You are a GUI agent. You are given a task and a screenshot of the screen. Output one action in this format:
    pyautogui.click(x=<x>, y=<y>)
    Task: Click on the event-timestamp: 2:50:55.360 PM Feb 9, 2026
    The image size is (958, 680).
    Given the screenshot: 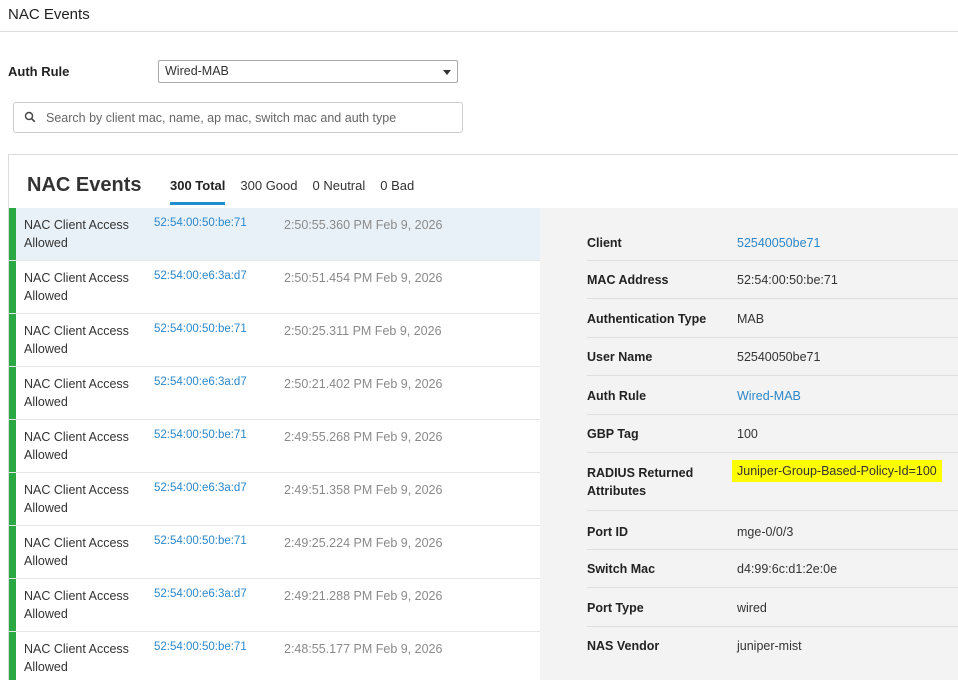 What is the action you would take?
    pyautogui.click(x=363, y=225)
    